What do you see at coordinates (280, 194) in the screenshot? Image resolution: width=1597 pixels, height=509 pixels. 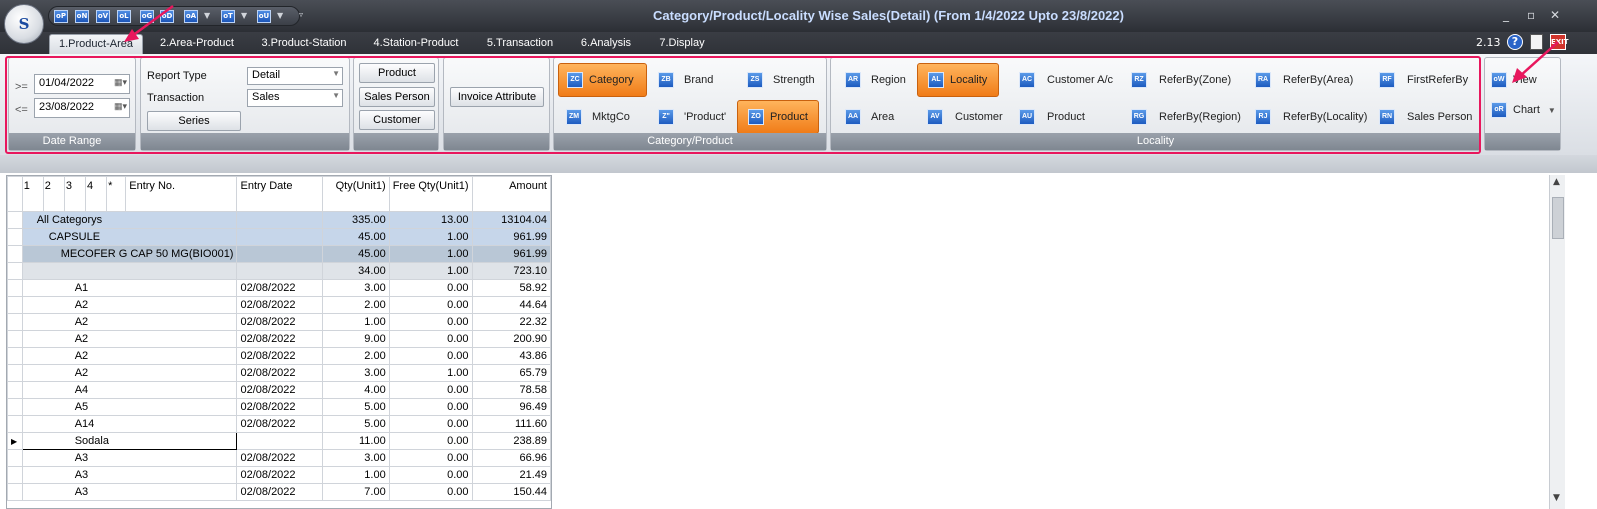 I see `column-header-entry-date: Entry Date` at bounding box center [280, 194].